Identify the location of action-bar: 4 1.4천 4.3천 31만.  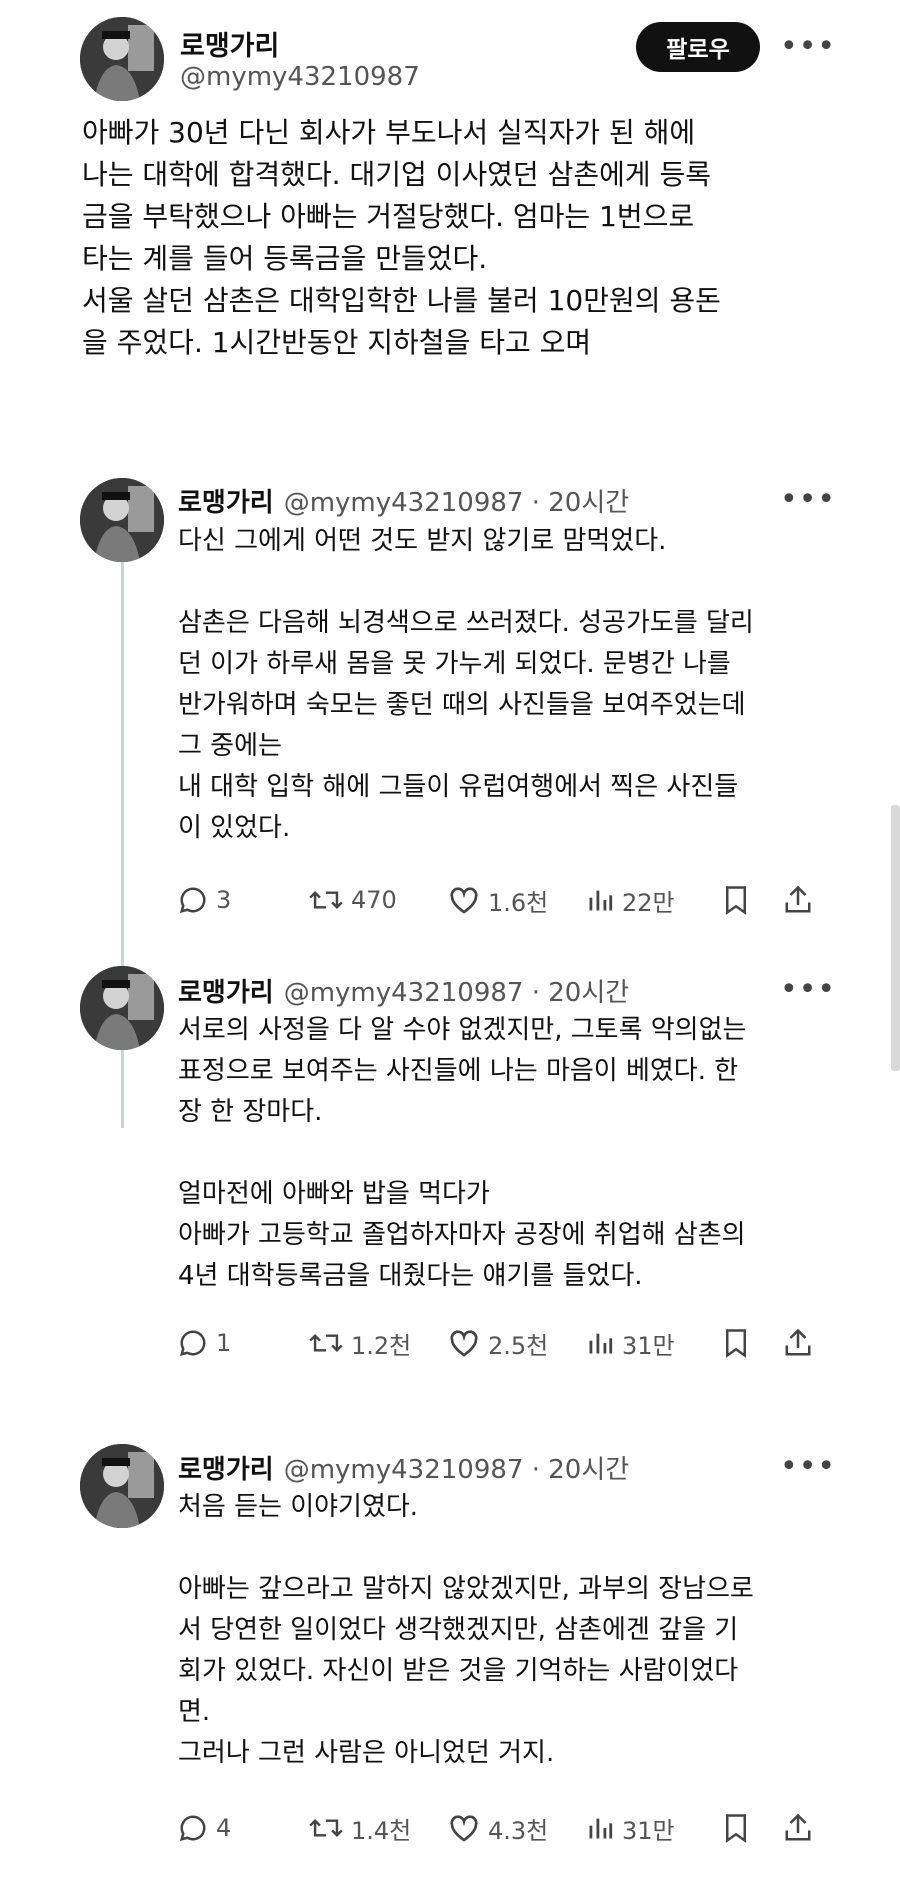
(498, 1828).